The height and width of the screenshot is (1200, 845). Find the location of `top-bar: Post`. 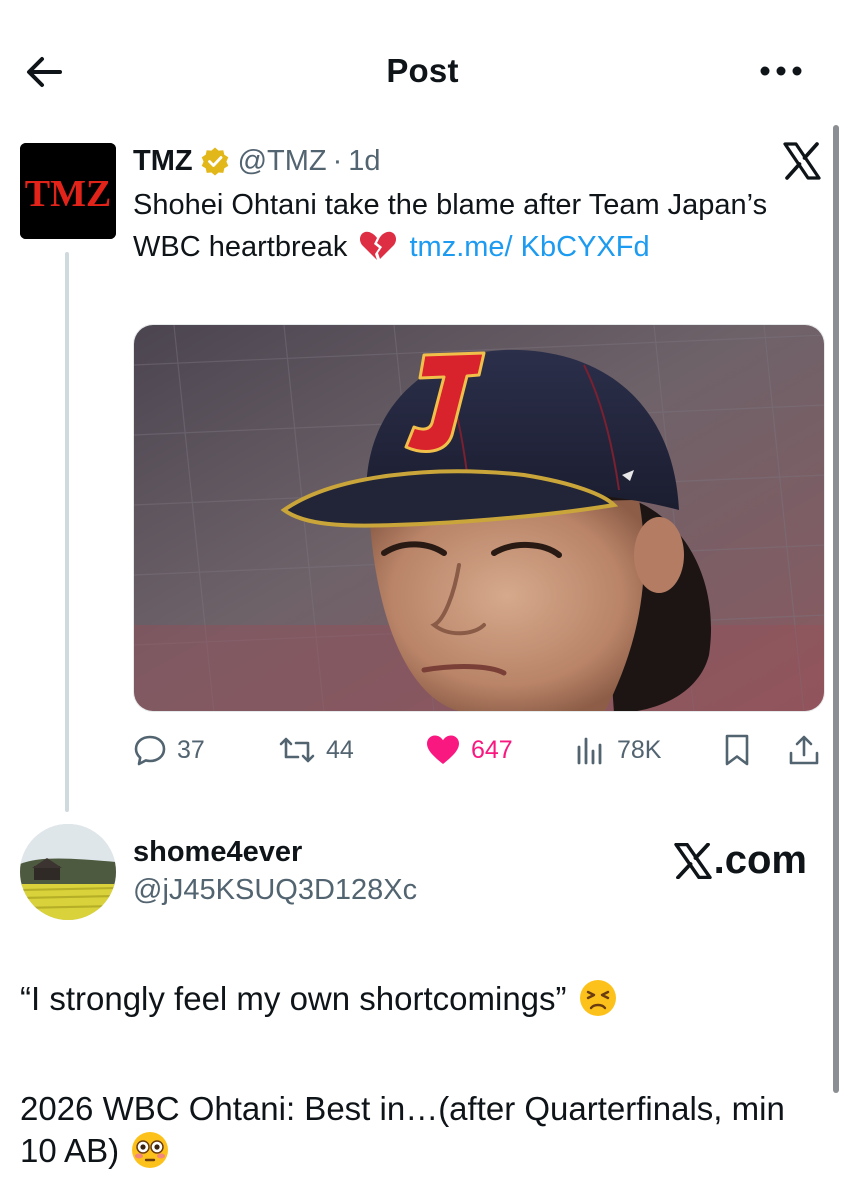

top-bar: Post is located at coordinates (422, 70).